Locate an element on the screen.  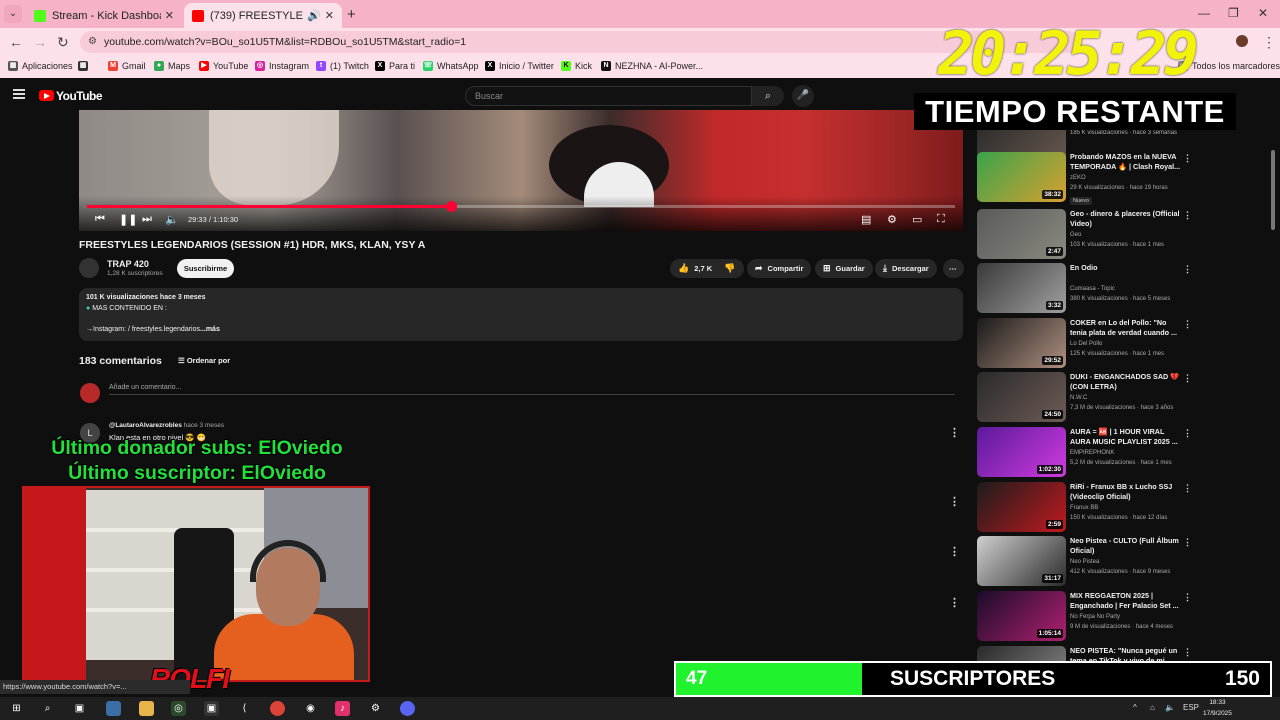
show-more-link: ...más is located at coordinates (210, 329).